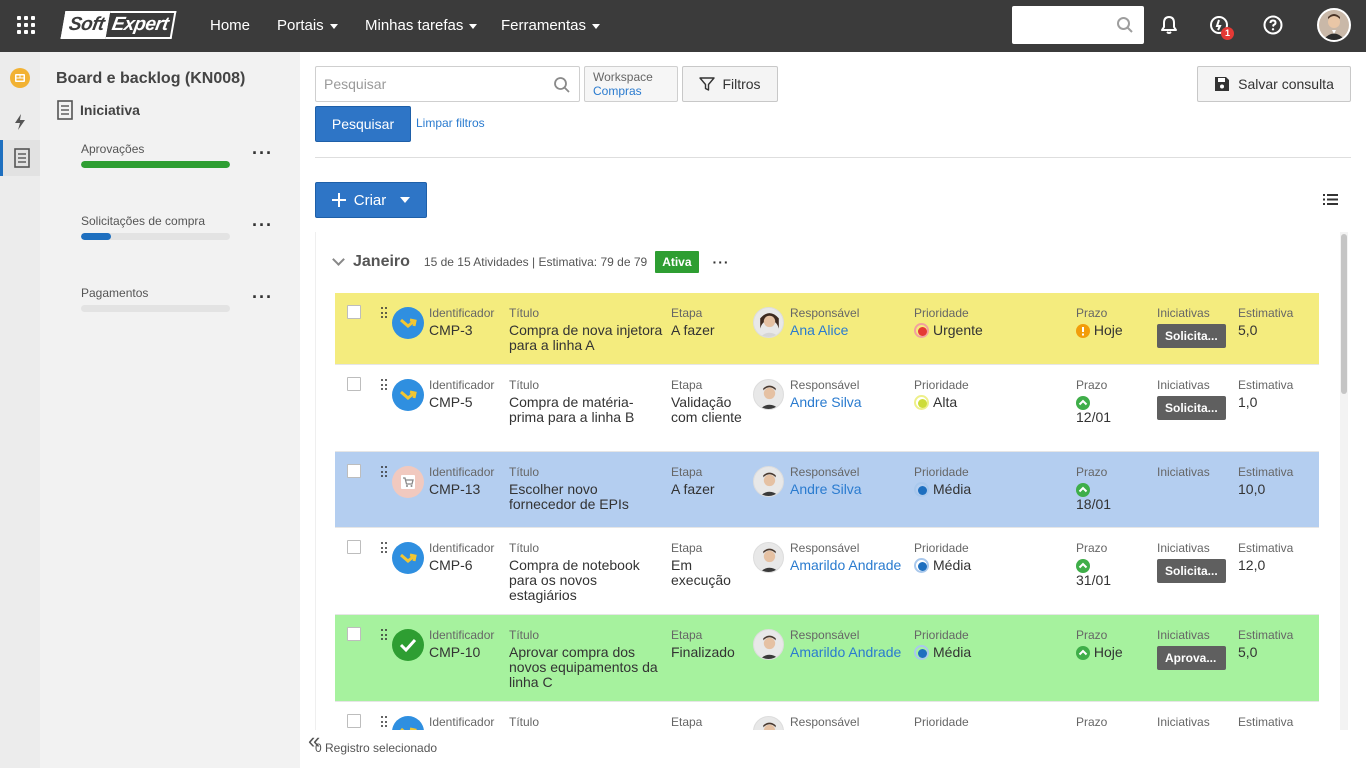  Describe the element at coordinates (98, 110) in the screenshot. I see `initiative-heading: Iniciativa` at that location.